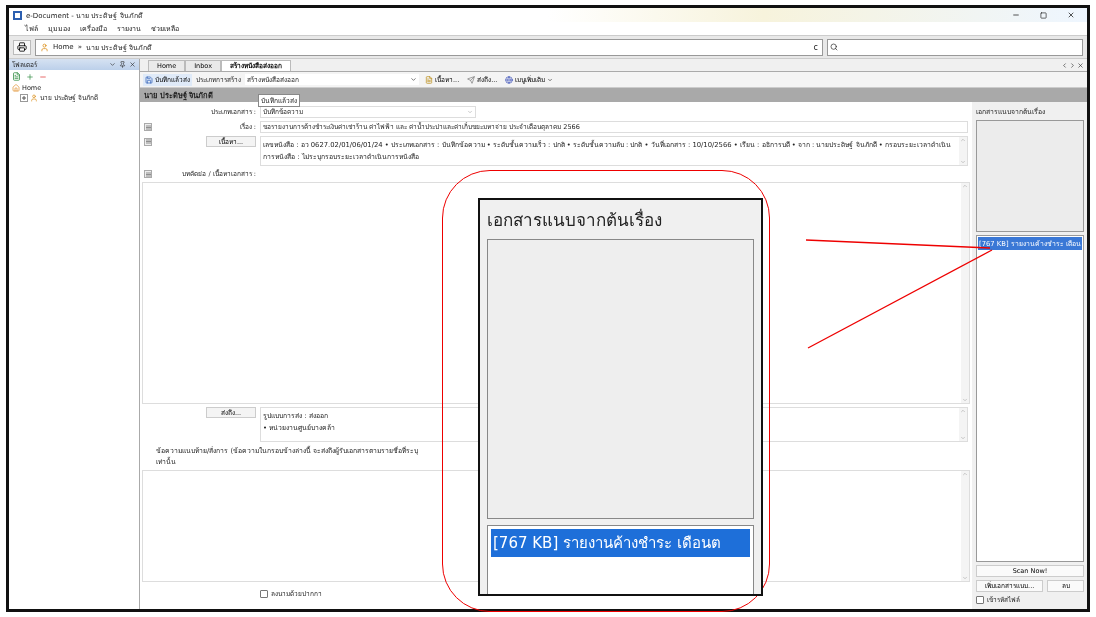 The image size is (1096, 617). What do you see at coordinates (17, 15) in the screenshot?
I see `app-icon` at bounding box center [17, 15].